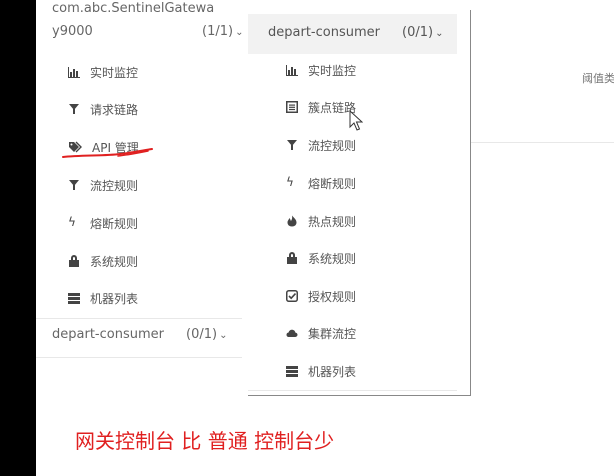 This screenshot has width=614, height=476. I want to click on sidebar-item-request-chain: 请求链路, so click(103, 109).